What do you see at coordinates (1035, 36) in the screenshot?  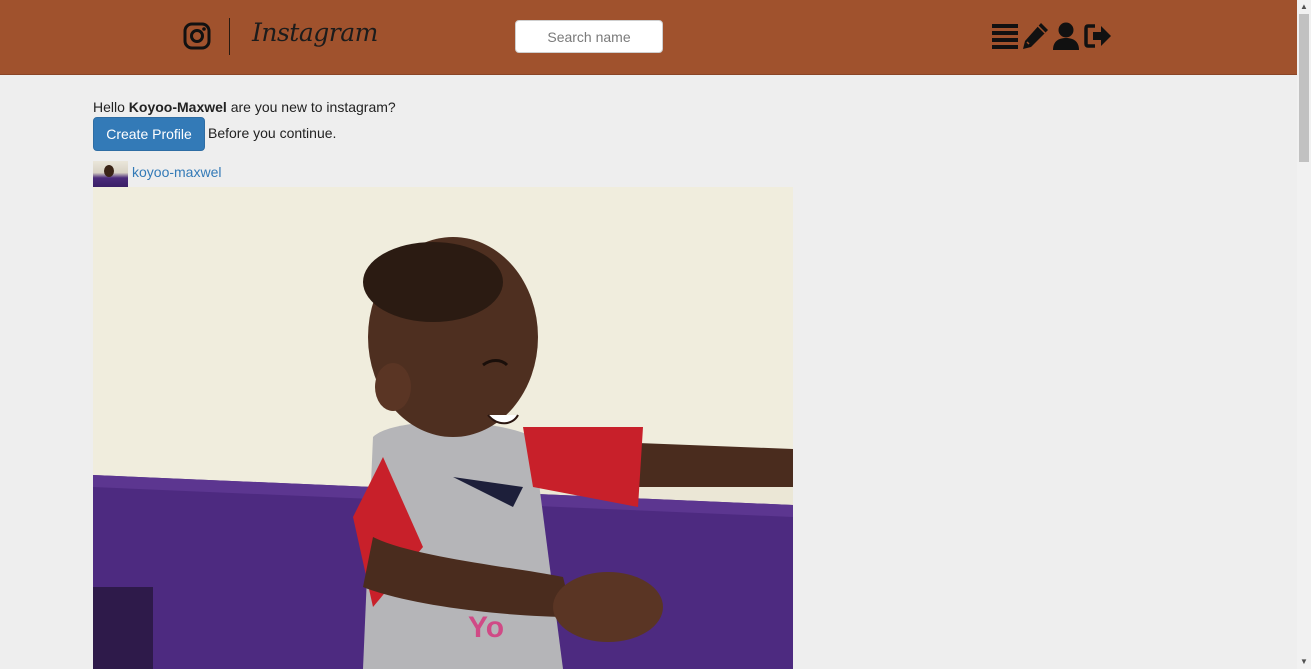 I see `edit-icon` at bounding box center [1035, 36].